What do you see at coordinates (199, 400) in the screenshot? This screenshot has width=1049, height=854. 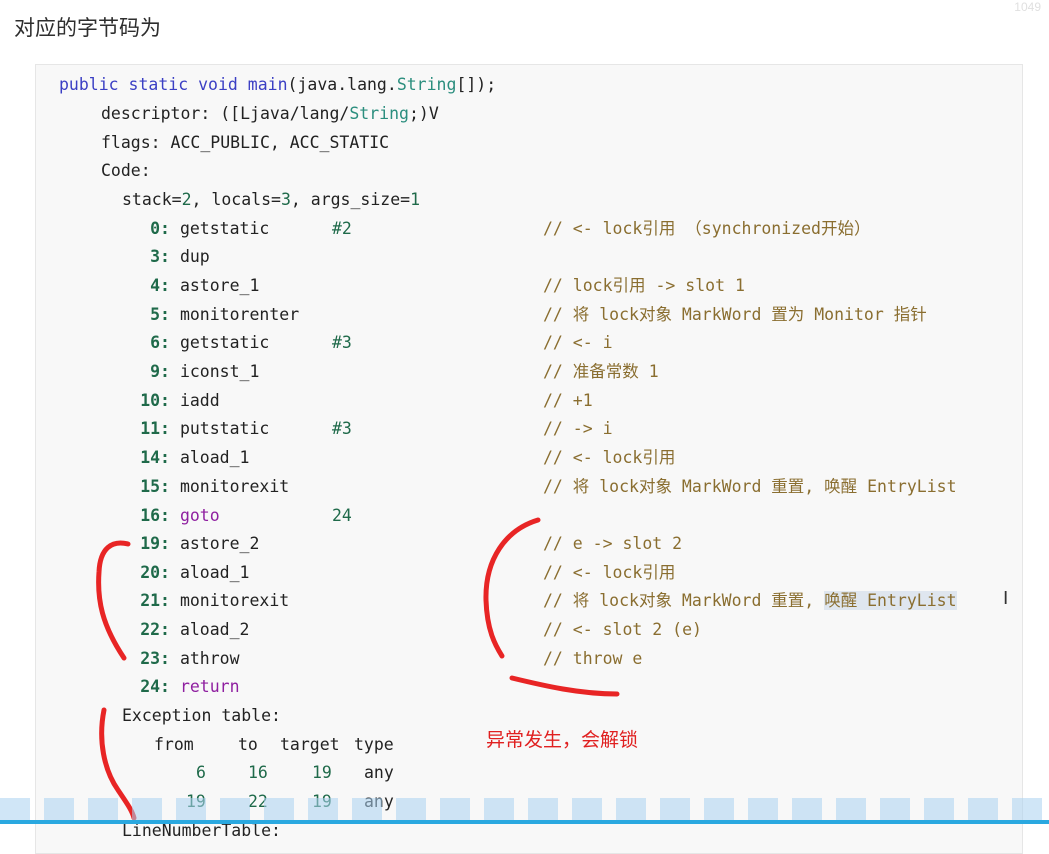 I see `instruction-opcode: iadd` at bounding box center [199, 400].